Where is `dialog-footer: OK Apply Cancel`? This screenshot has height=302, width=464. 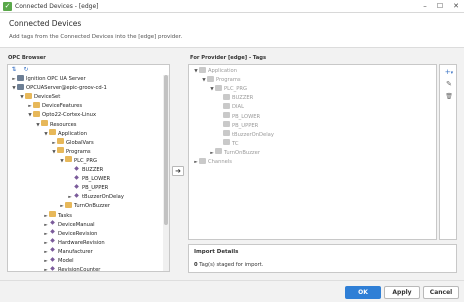 dialog-footer: OK Apply Cancel is located at coordinates (232, 291).